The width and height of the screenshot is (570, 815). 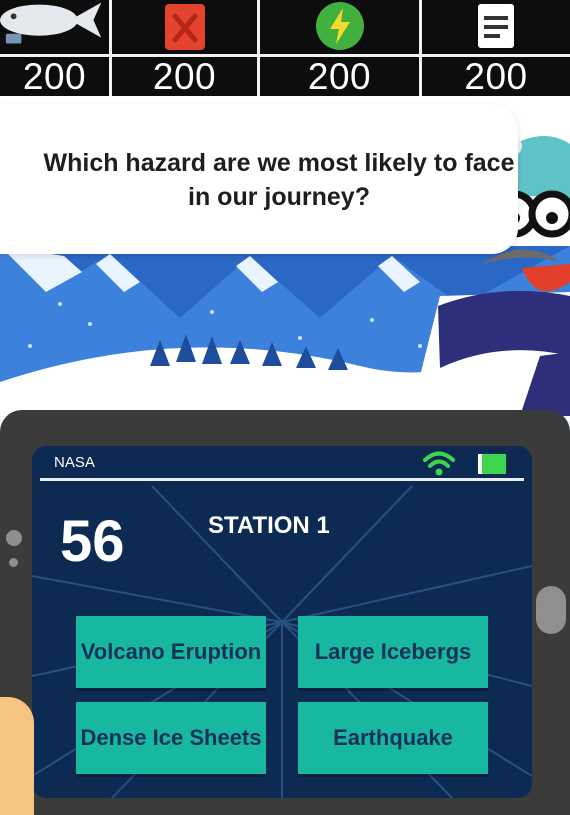 What do you see at coordinates (54, 76) in the screenshot?
I see `food-count: 200` at bounding box center [54, 76].